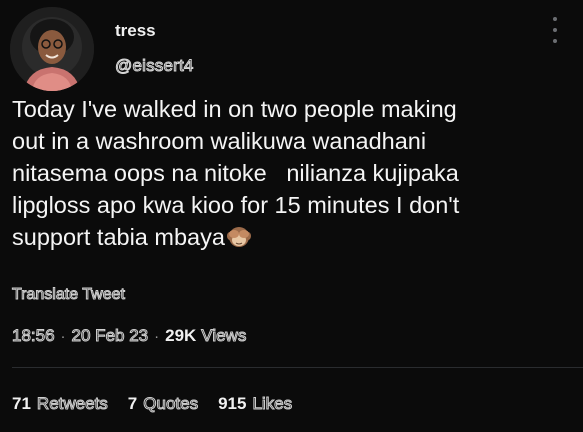 This screenshot has width=583, height=432. Describe the element at coordinates (34, 336) in the screenshot. I see `tweet-time: 18:56` at that location.